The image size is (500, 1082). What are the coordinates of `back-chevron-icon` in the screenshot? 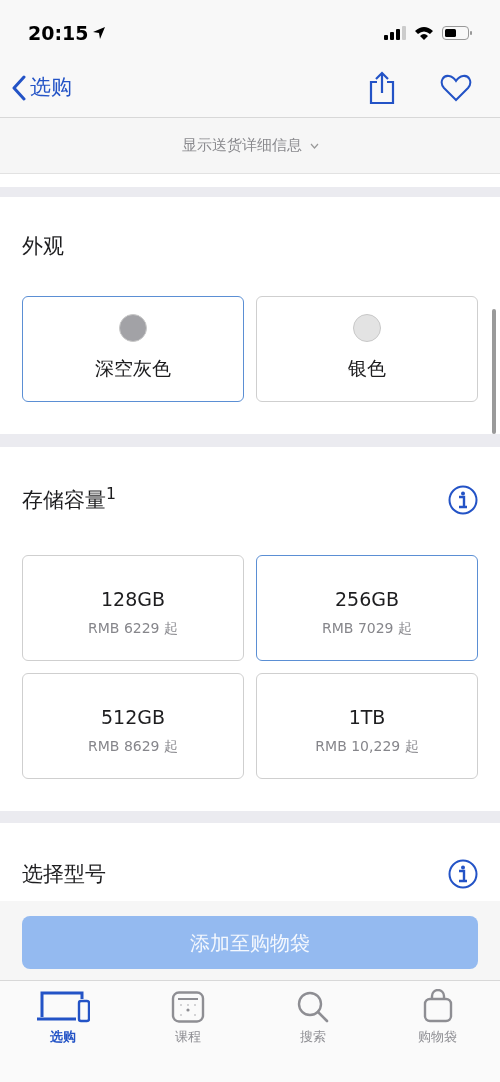 It's located at (19, 87).